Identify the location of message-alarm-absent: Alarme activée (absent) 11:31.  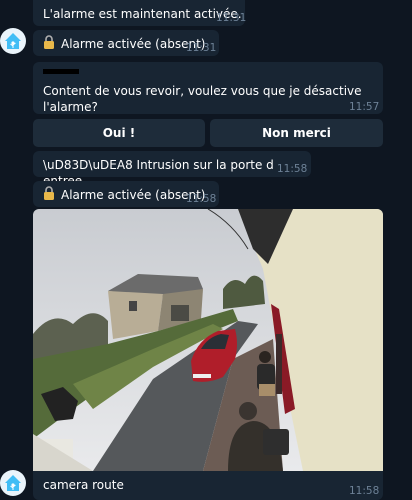
(126, 43).